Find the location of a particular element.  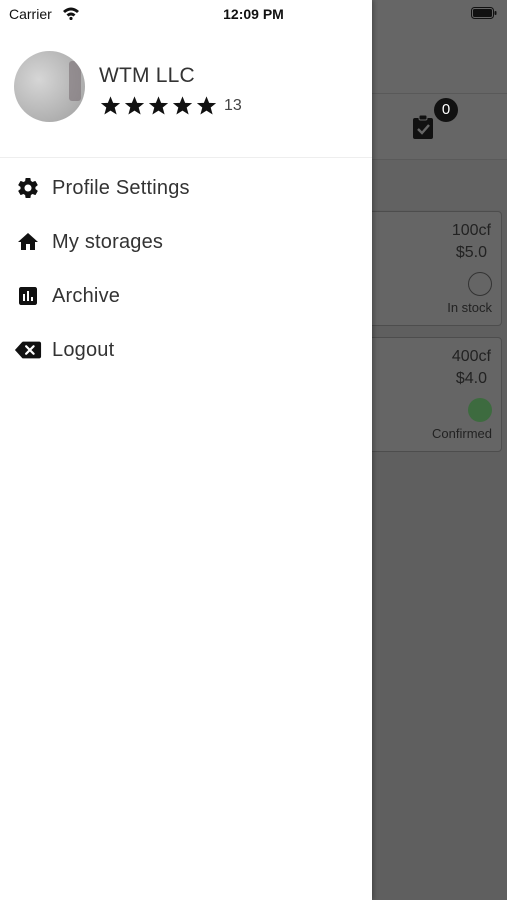

battery-icon is located at coordinates (484, 13).